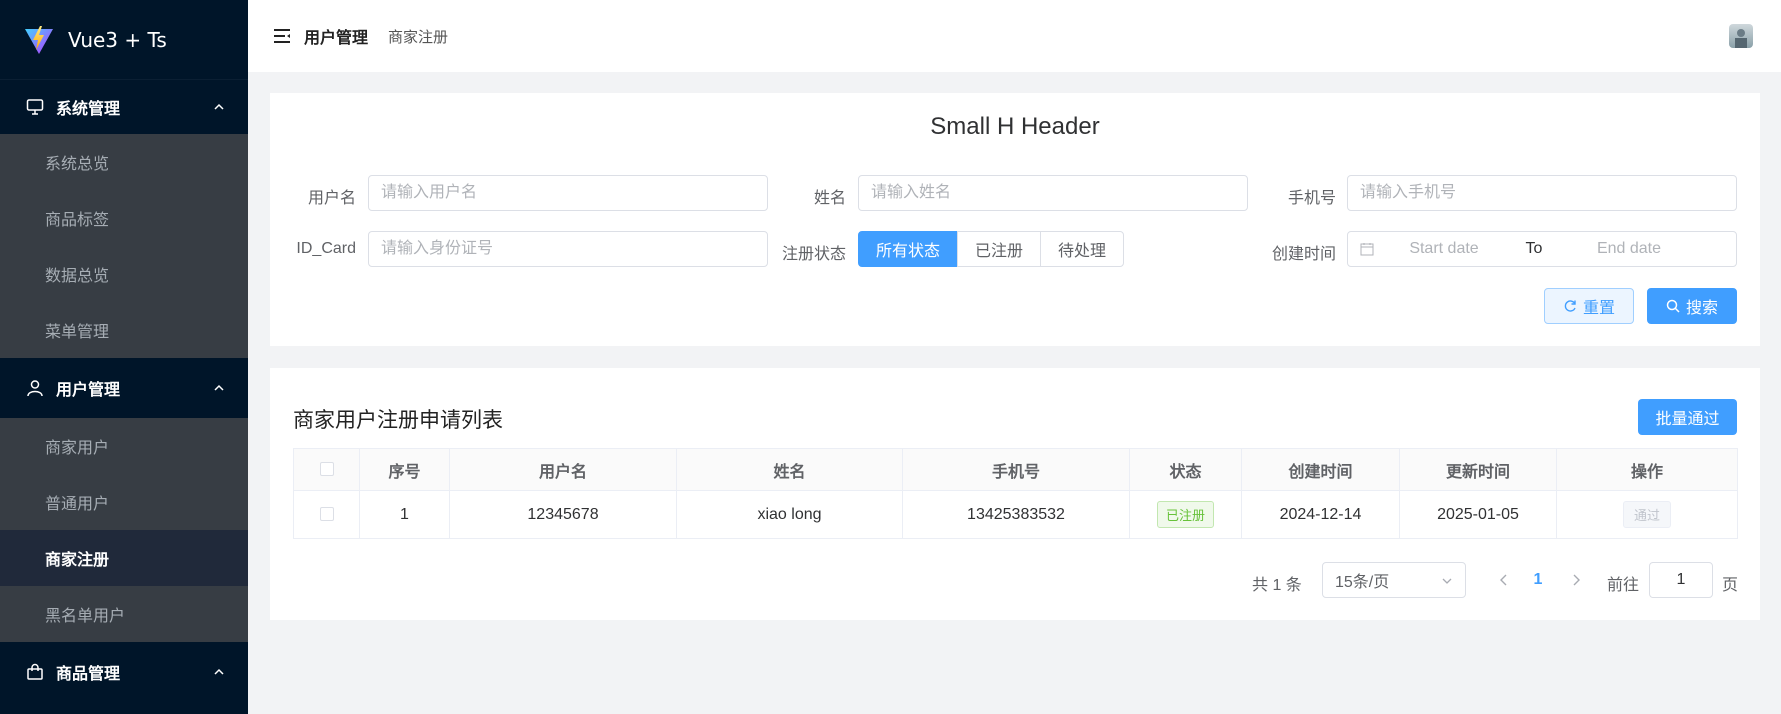 The height and width of the screenshot is (714, 1781). What do you see at coordinates (1570, 306) in the screenshot?
I see `refresh-icon` at bounding box center [1570, 306].